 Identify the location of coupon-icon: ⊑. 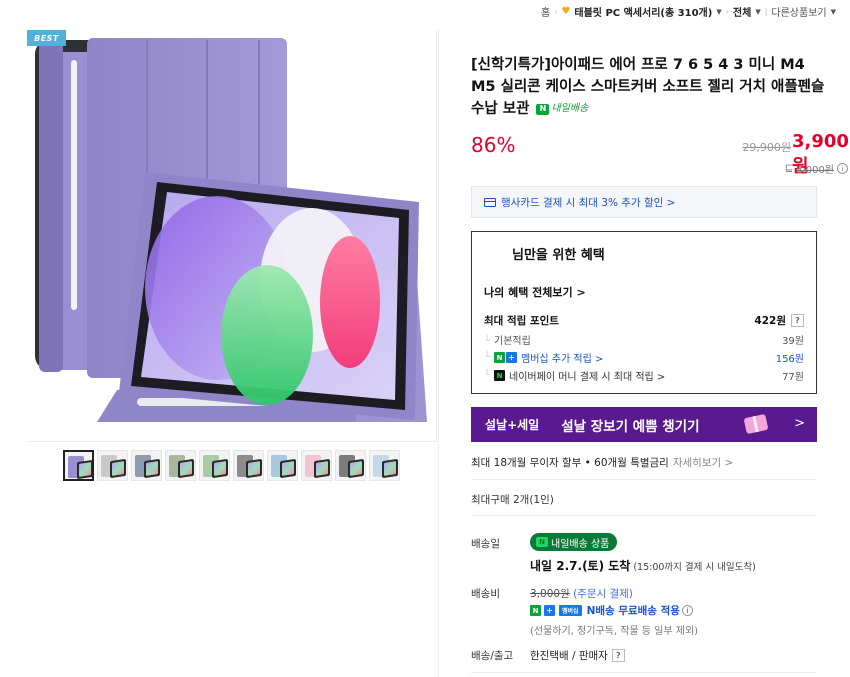
(789, 168).